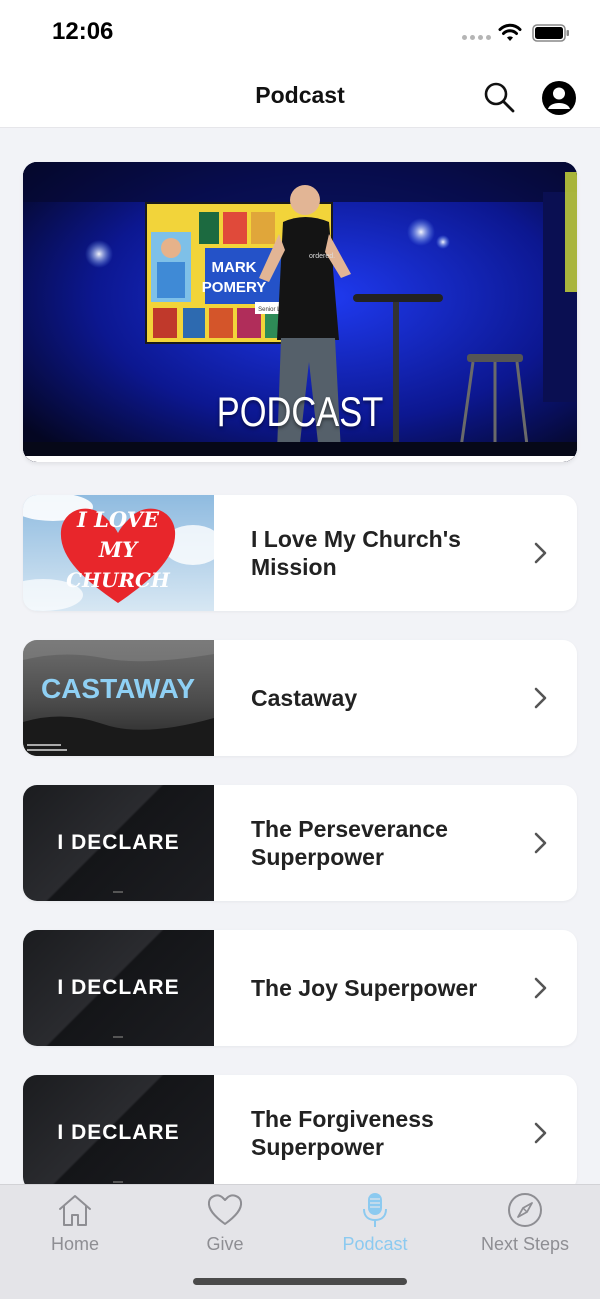 This screenshot has height=1299, width=600. What do you see at coordinates (525, 1244) in the screenshot?
I see `tab-label: Next Steps` at bounding box center [525, 1244].